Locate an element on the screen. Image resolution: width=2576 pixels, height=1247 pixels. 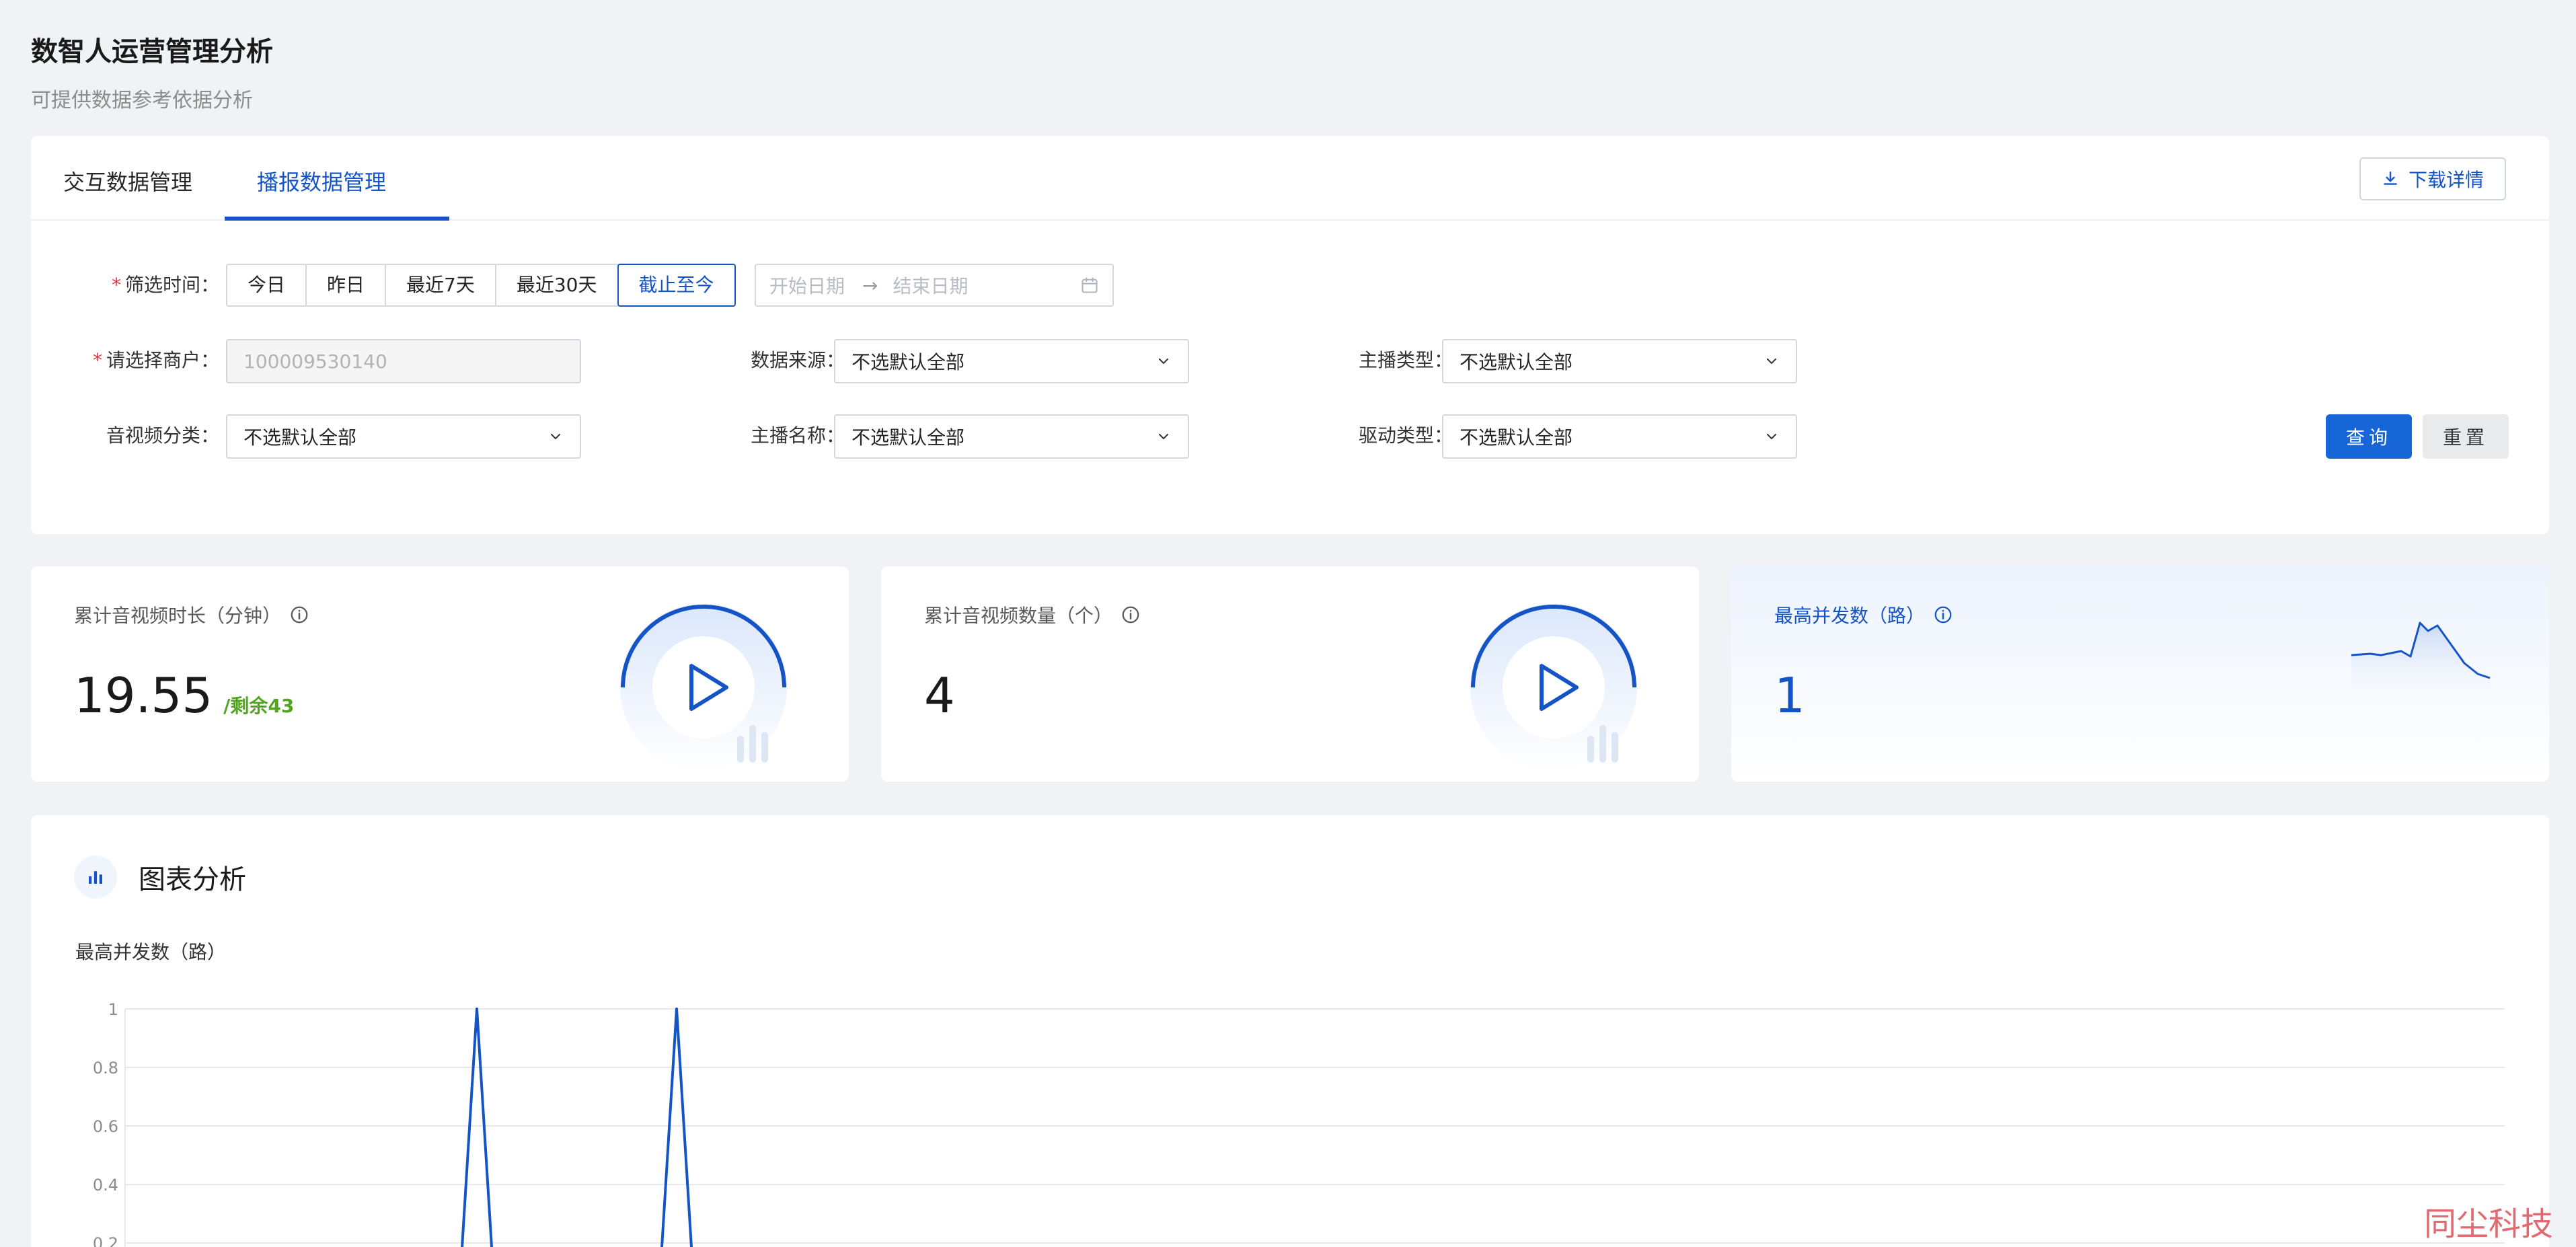
page-subtitle: 可提供数据参考依据分析 is located at coordinates (142, 100).